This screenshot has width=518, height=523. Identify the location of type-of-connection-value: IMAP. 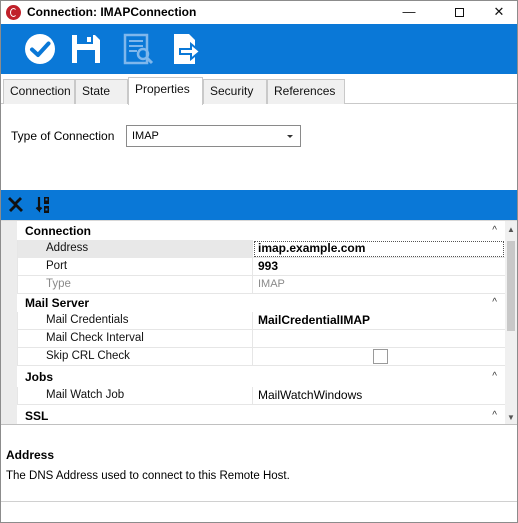
(145, 136).